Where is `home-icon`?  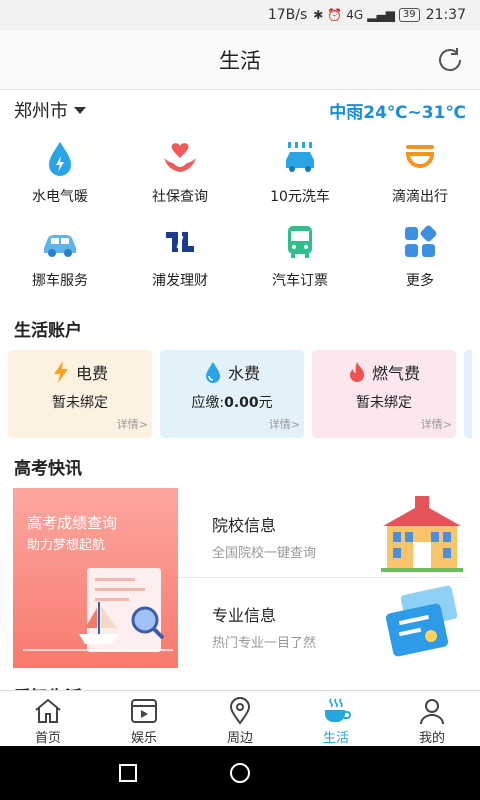 home-icon is located at coordinates (48, 710).